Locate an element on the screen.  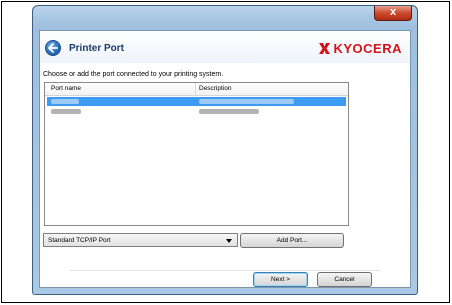
next-button: Next > is located at coordinates (280, 279).